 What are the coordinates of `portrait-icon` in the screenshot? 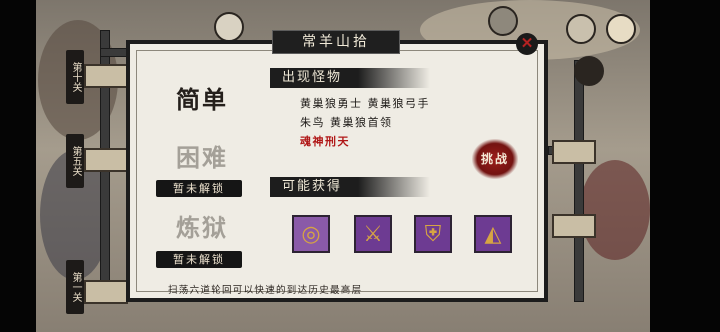 It's located at (503, 21).